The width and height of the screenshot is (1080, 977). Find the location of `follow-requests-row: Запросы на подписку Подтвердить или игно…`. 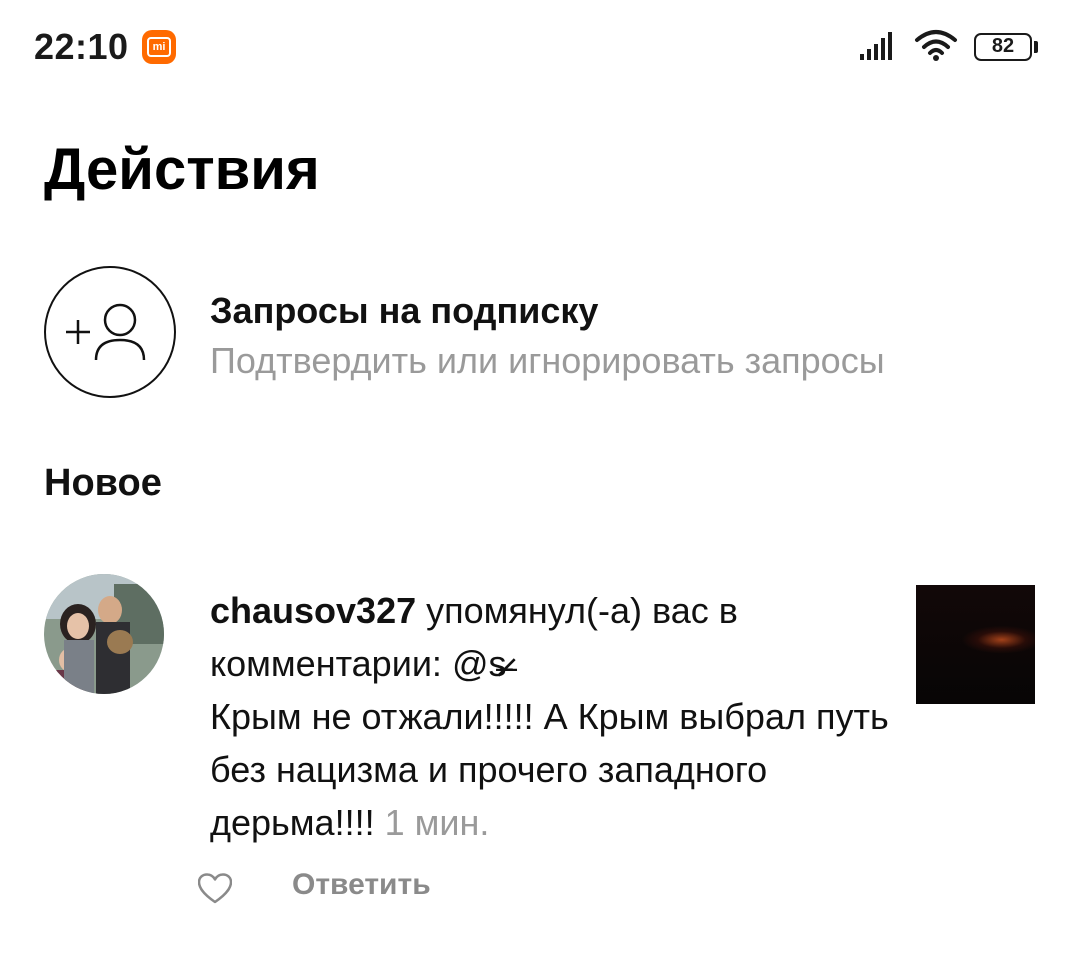

follow-requests-row: Запросы на подписку Подтвердить или игно… is located at coordinates (539, 332).